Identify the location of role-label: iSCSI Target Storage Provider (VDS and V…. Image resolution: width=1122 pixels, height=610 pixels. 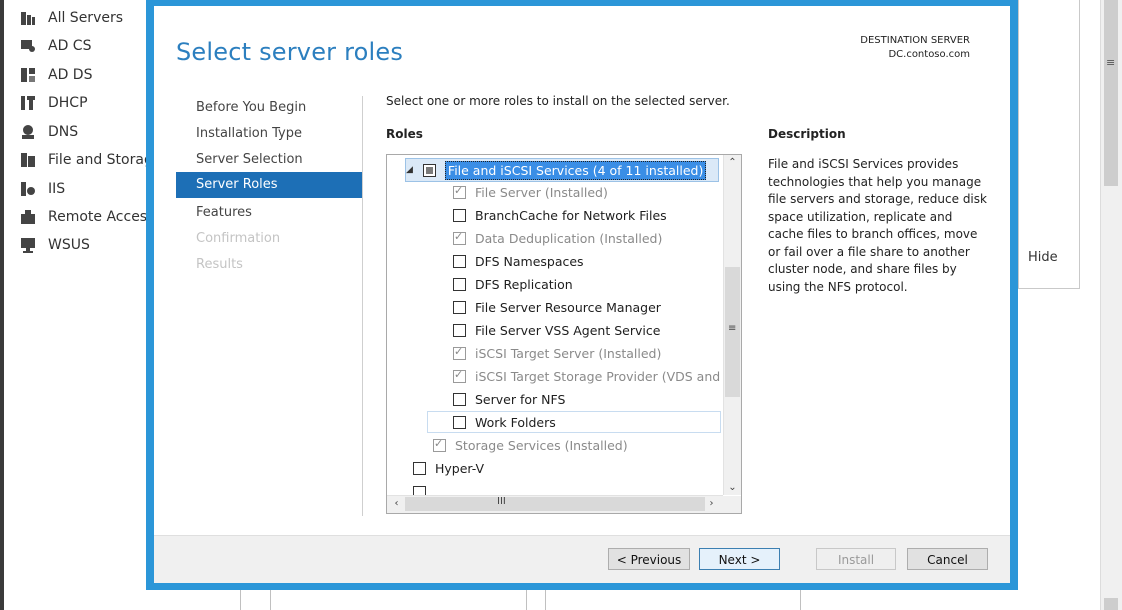
(608, 376).